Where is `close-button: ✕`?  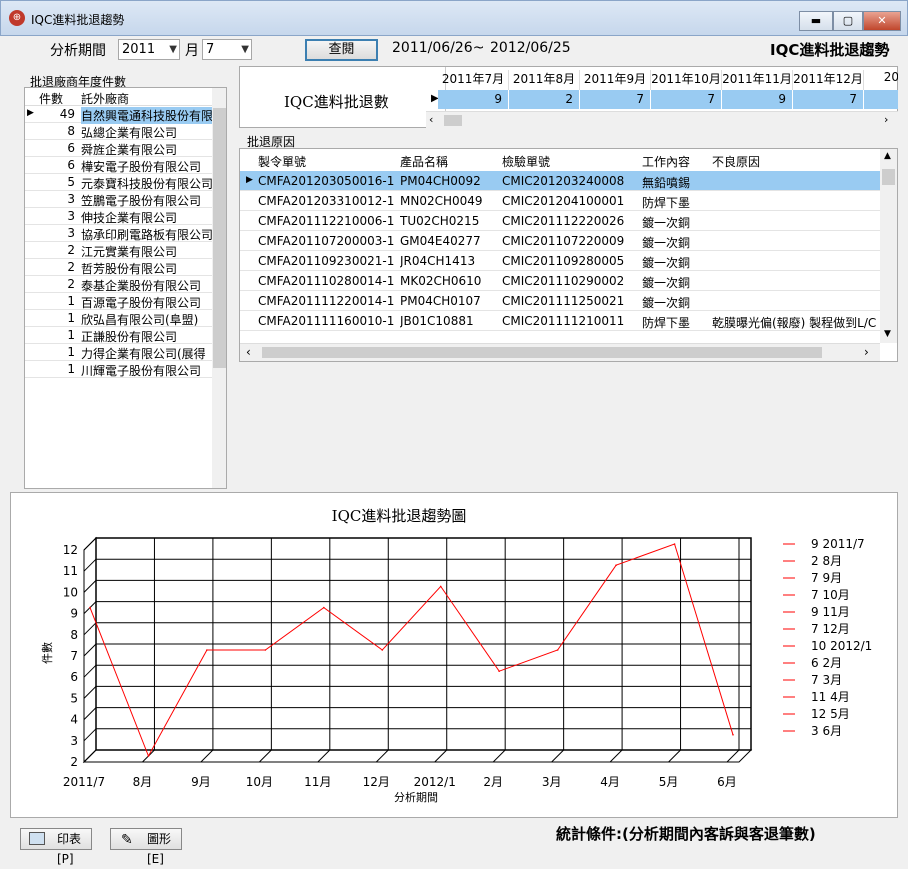 close-button: ✕ is located at coordinates (882, 21).